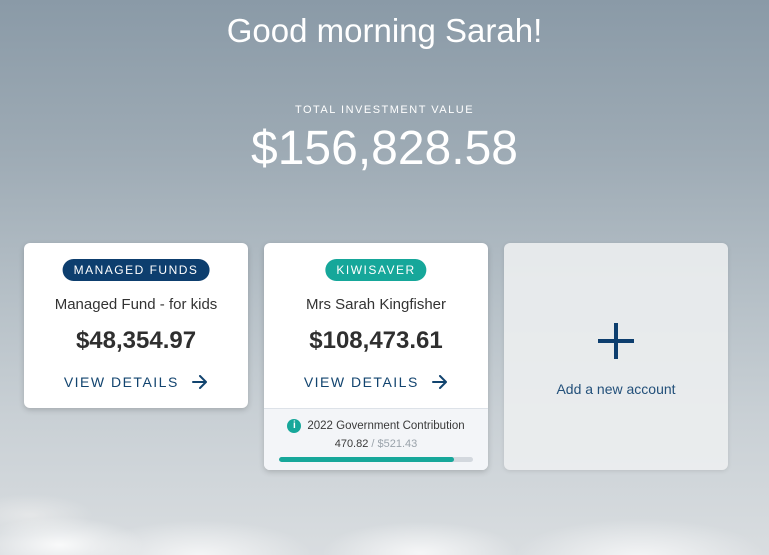 The image size is (769, 555). I want to click on total-investment-label: TOTAL INVESTMENT VALUE, so click(384, 110).